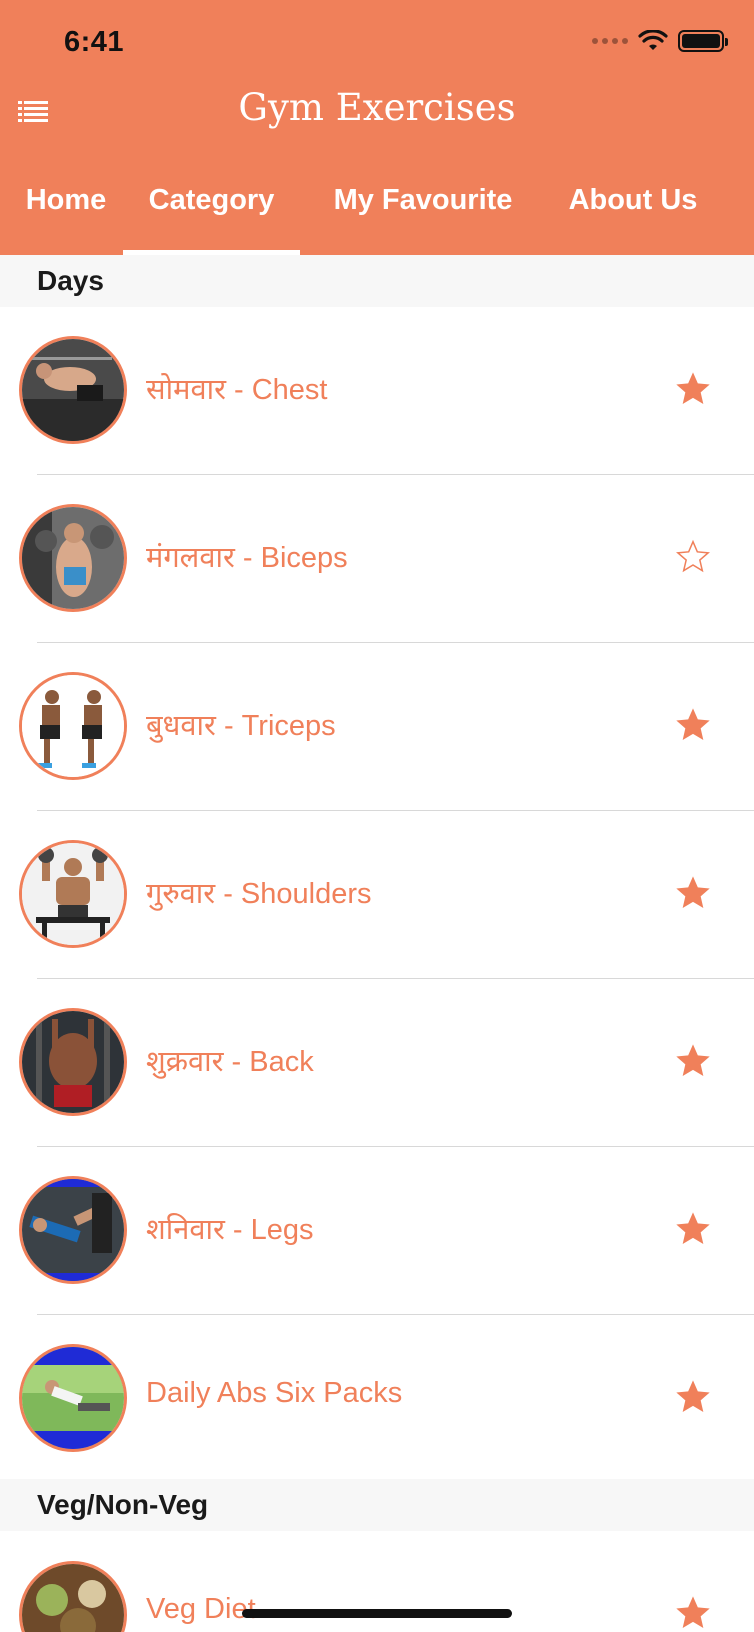 The height and width of the screenshot is (1632, 754). I want to click on tab-about-us: About Us, so click(633, 216).